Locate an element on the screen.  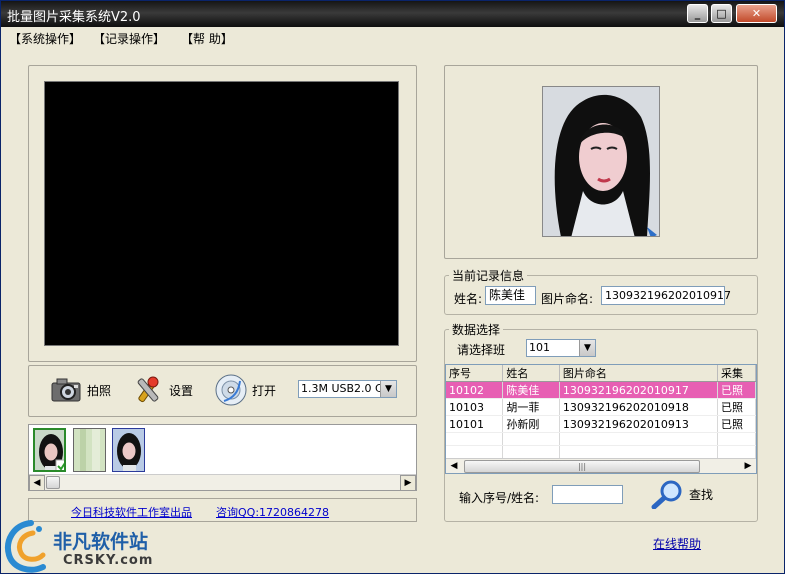
record-info-legend: 当前记录信息 is located at coordinates (488, 275).